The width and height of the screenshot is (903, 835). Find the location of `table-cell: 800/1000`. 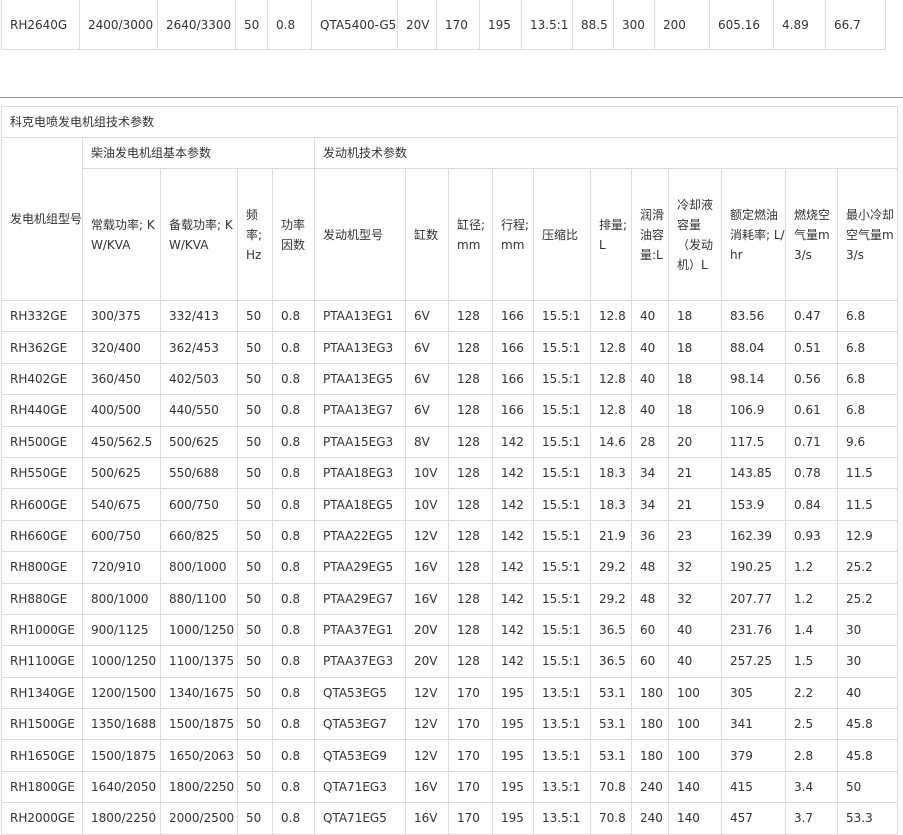

table-cell: 800/1000 is located at coordinates (199, 567).